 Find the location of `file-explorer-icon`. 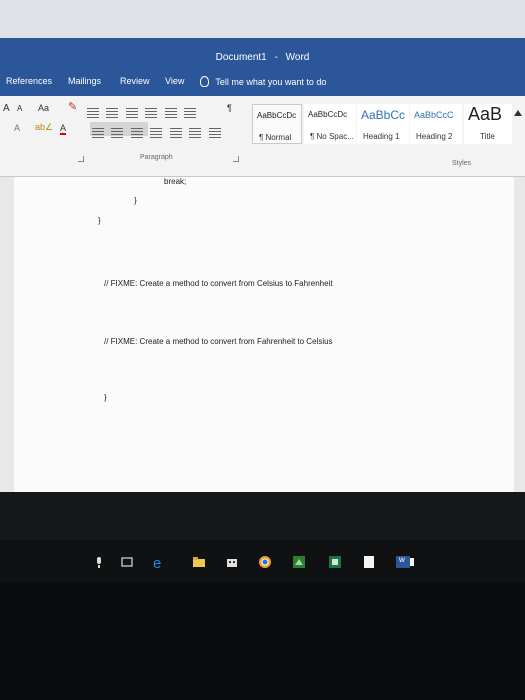

file-explorer-icon is located at coordinates (199, 562).